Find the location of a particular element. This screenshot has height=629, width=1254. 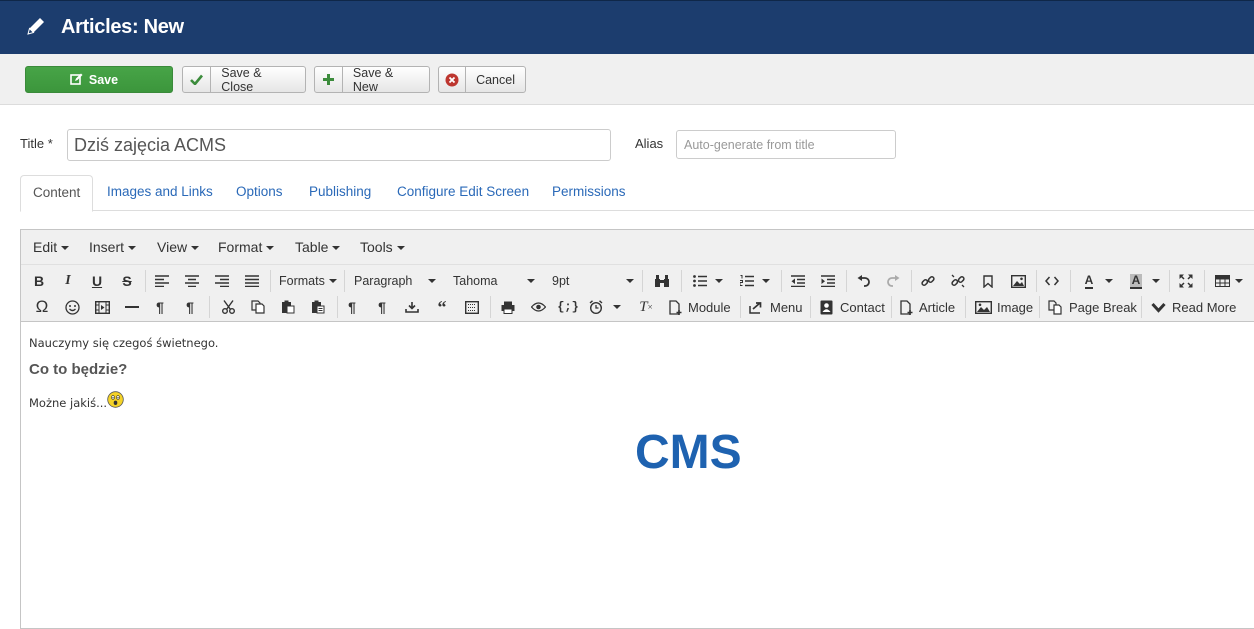

link-icon is located at coordinates (928, 281).